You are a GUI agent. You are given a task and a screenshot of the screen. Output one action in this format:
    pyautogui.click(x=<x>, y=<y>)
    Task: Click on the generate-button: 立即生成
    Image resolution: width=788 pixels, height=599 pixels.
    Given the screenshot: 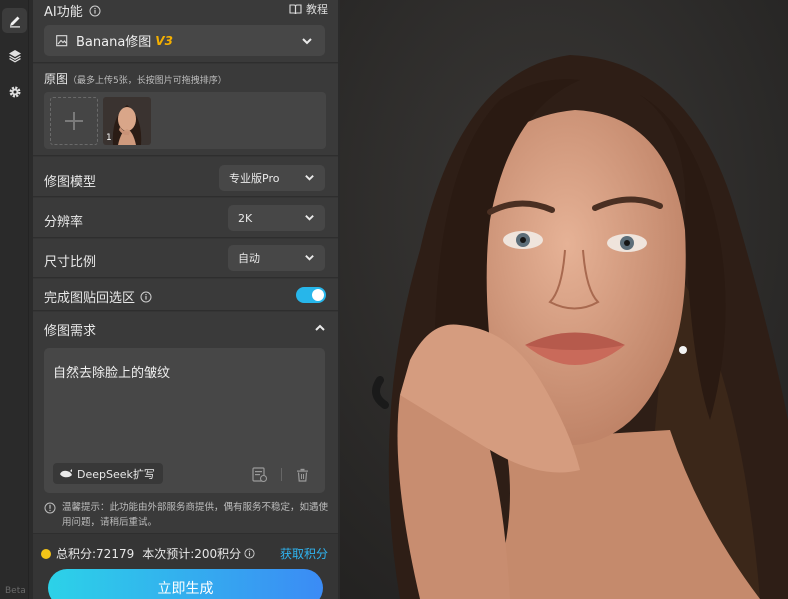 What is the action you would take?
    pyautogui.click(x=185, y=584)
    